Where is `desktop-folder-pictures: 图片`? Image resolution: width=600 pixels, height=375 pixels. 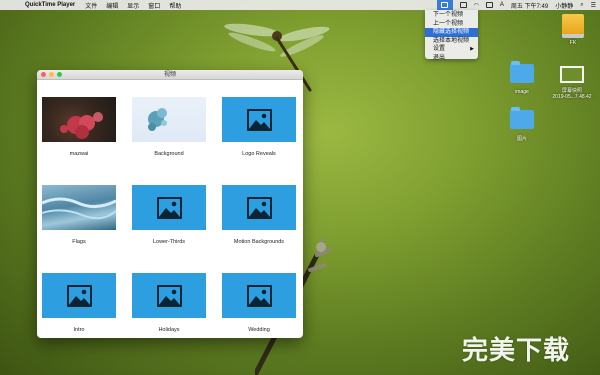 desktop-folder-pictures: 图片 is located at coordinates (522, 124).